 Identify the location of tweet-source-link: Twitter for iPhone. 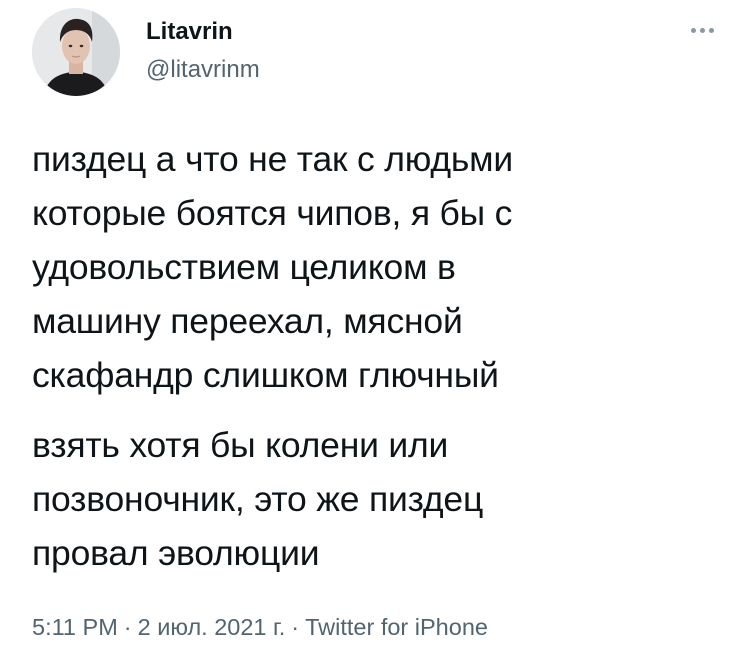
(396, 627).